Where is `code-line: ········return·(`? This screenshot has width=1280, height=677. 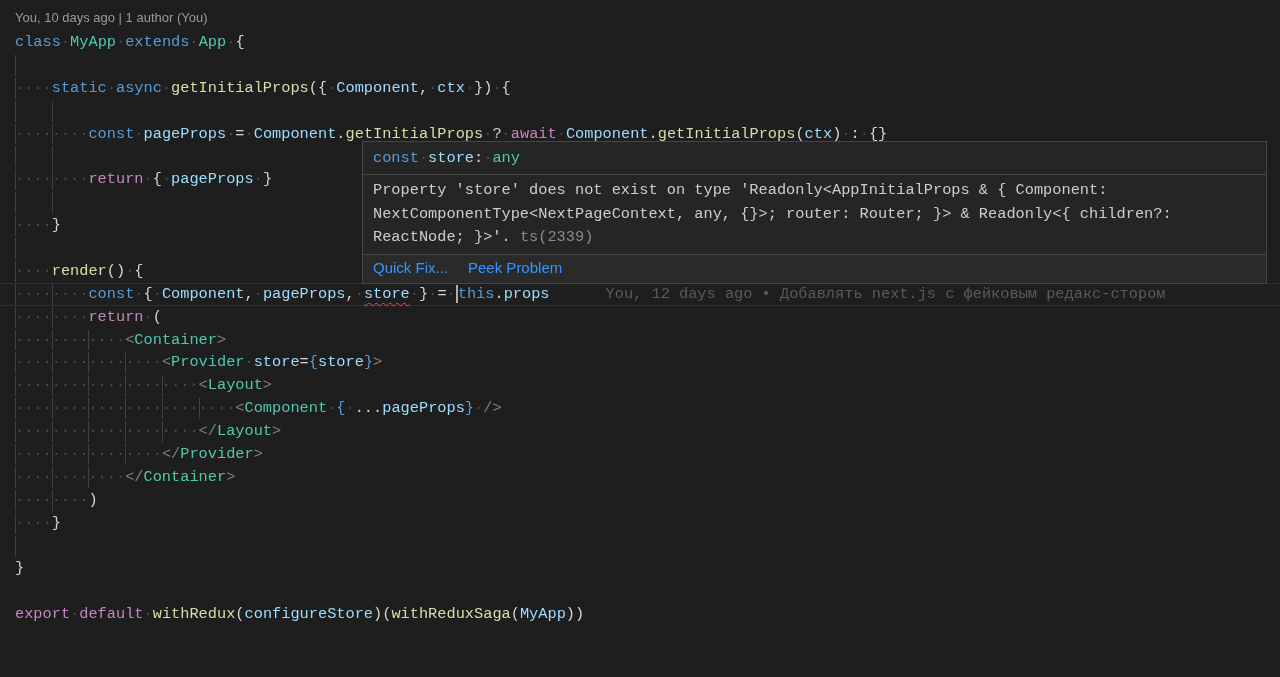 code-line: ········return·( is located at coordinates (88, 317).